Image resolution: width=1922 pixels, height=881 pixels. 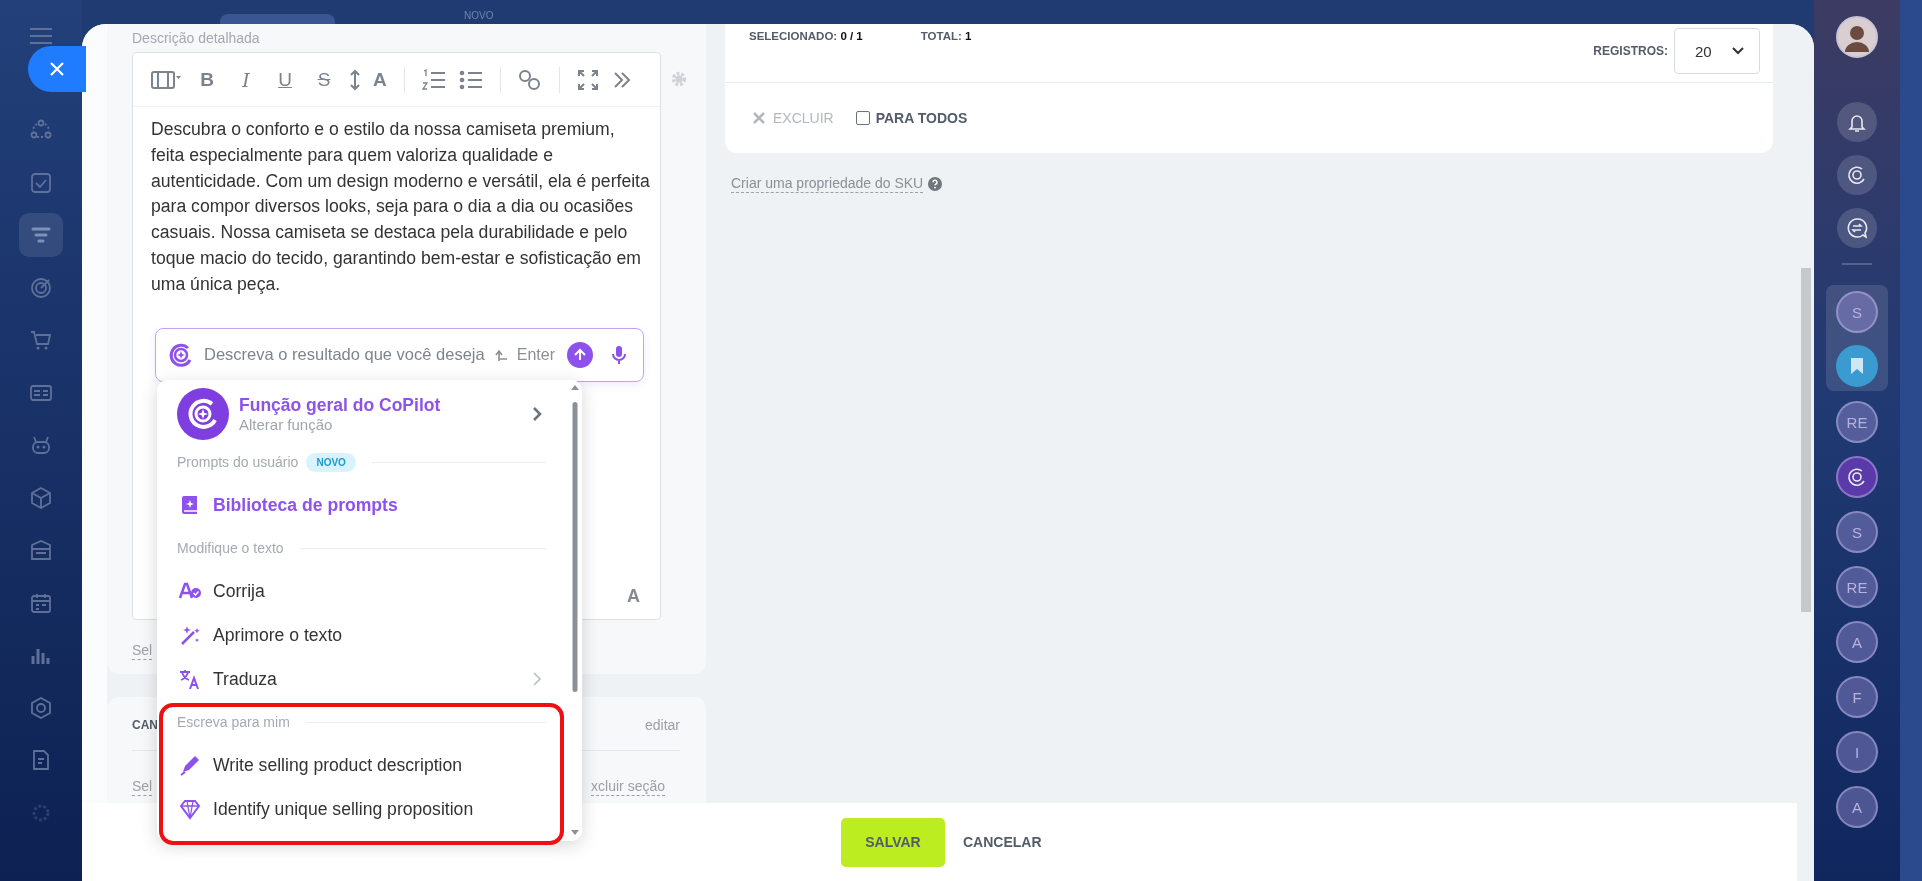 What do you see at coordinates (145, 724) in the screenshot?
I see `section-title: CAN` at bounding box center [145, 724].